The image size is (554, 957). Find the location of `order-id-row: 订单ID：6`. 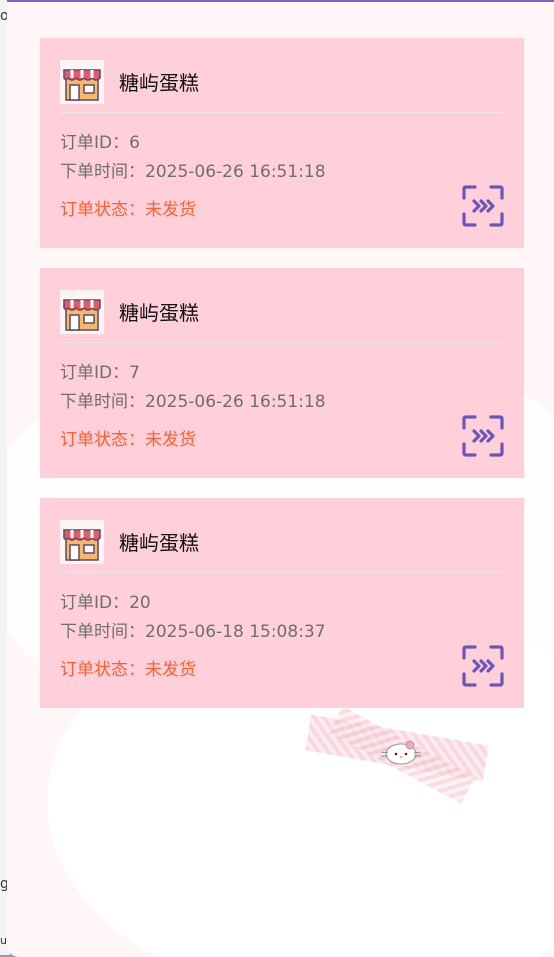

order-id-row: 订单ID：6 is located at coordinates (100, 140).